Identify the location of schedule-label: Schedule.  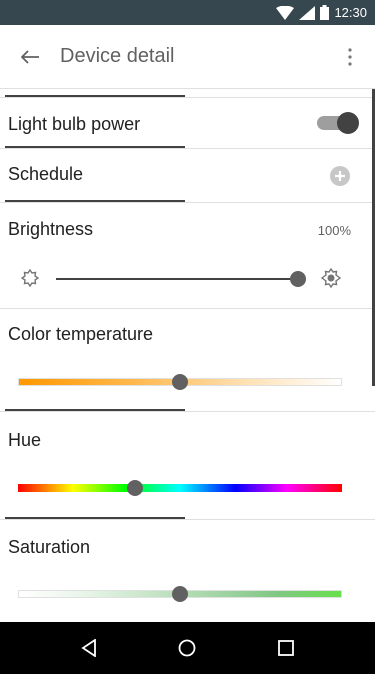
(46, 174).